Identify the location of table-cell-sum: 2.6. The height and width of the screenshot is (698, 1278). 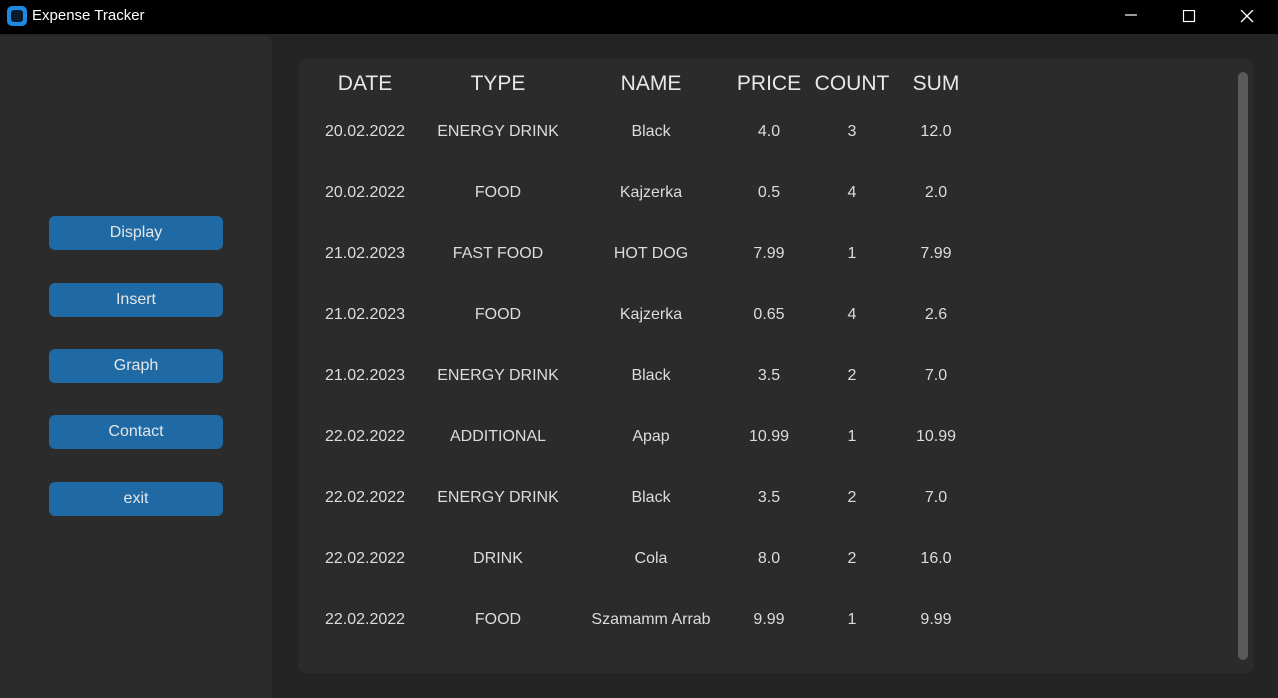
(936, 314).